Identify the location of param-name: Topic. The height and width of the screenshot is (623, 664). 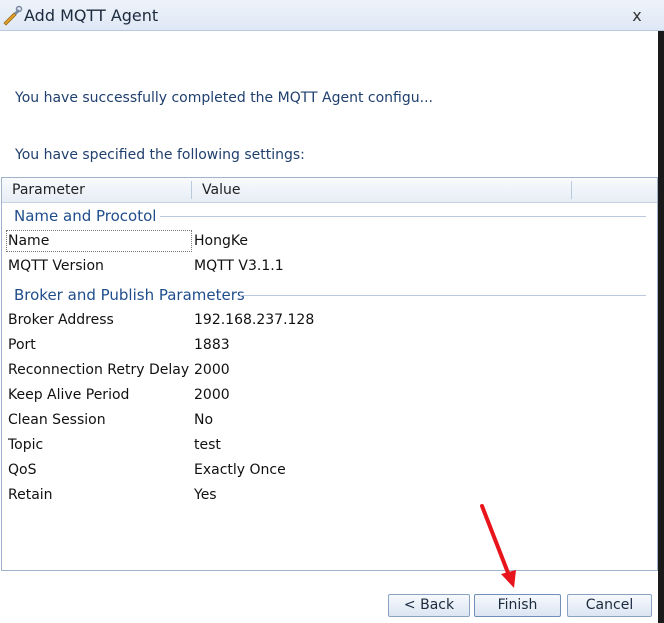
(26, 445).